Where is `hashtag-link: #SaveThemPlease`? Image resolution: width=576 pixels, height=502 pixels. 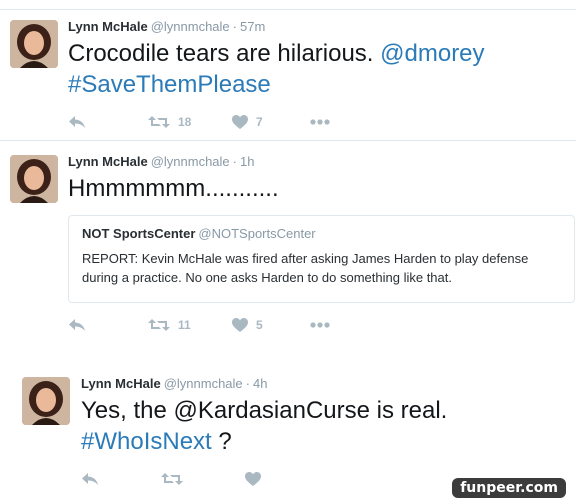
hashtag-link: #SaveThemPlease is located at coordinates (169, 84).